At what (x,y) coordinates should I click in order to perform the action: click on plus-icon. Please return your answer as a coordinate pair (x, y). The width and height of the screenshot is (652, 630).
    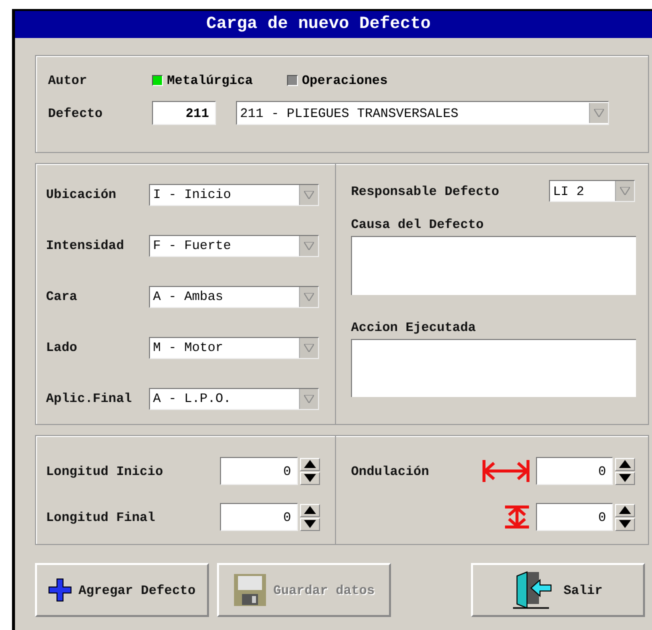
    Looking at the image, I should click on (60, 590).